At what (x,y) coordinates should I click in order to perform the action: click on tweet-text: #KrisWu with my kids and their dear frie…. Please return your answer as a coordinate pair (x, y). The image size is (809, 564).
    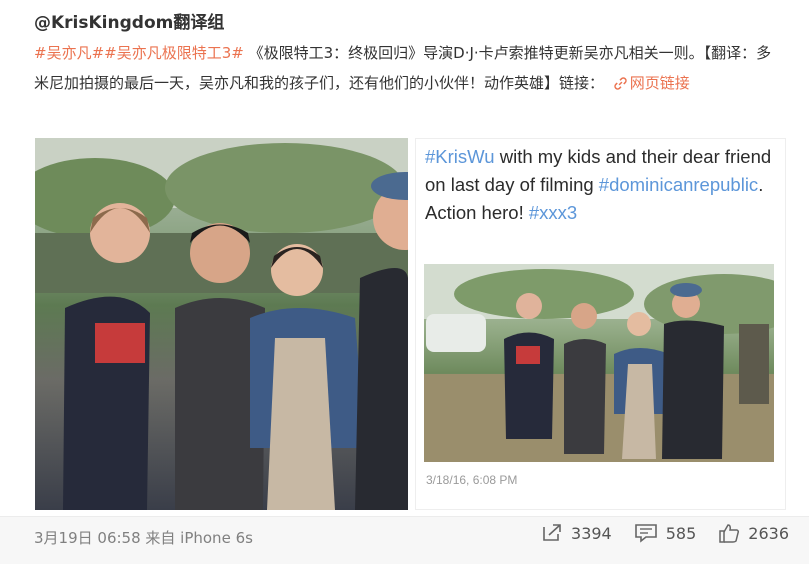
    Looking at the image, I should click on (602, 185).